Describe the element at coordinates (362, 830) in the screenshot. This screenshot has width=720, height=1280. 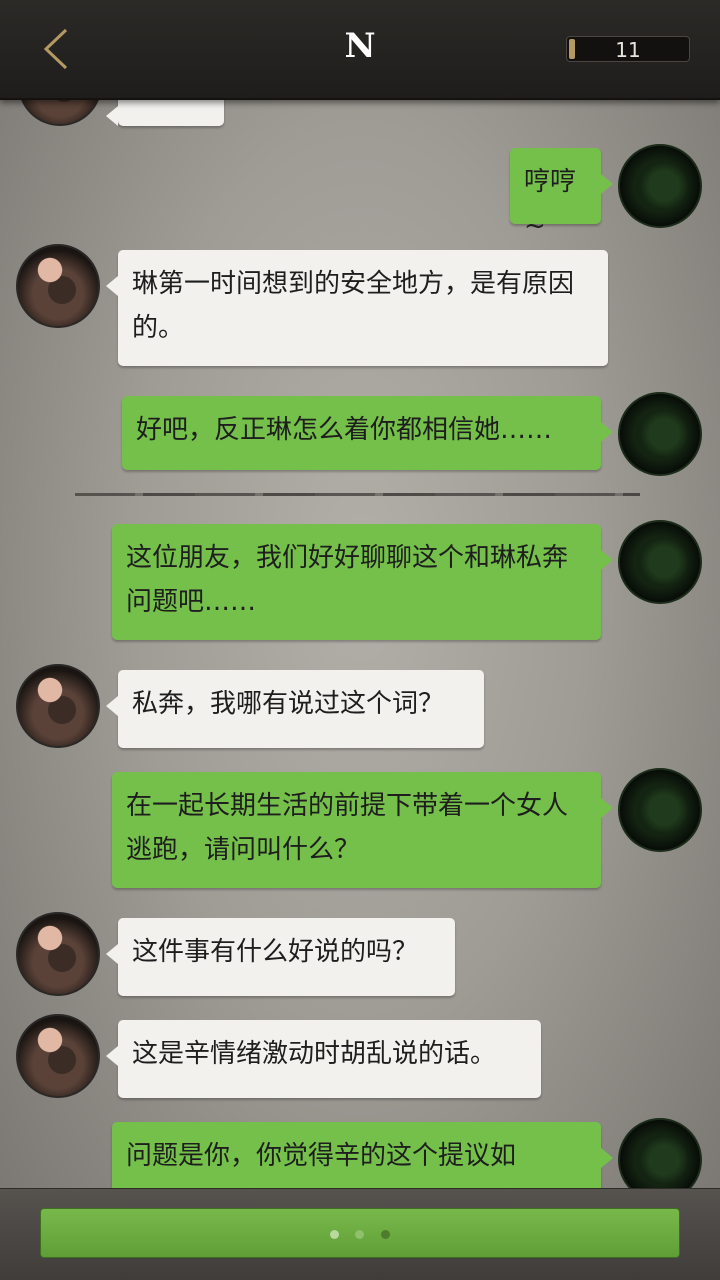
I see `player-message-bubble: 在一起长期生活的前提下带着一个女人逃跑，请问叫什么？` at that location.